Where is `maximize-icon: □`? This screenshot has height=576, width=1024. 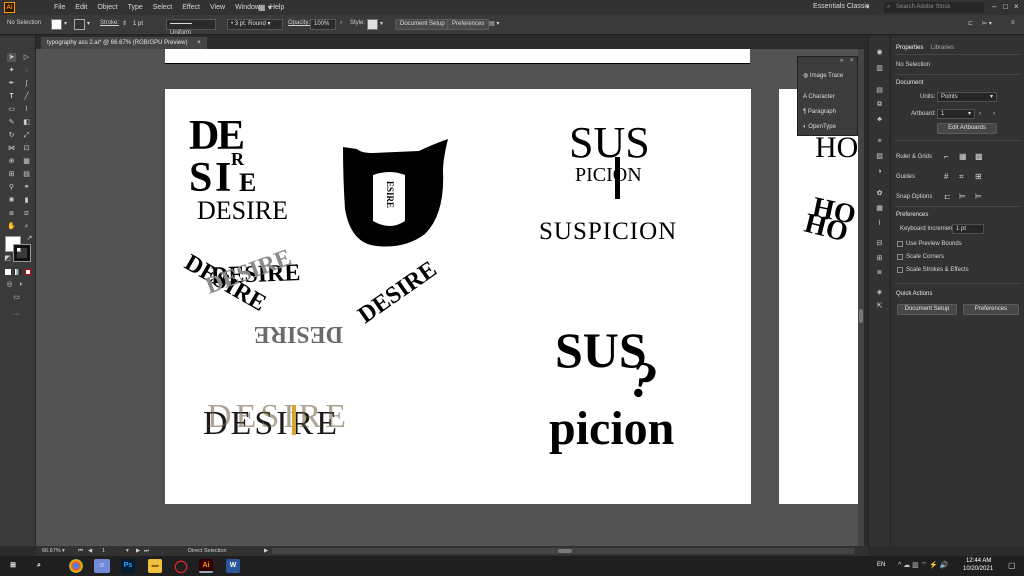 maximize-icon: □ is located at coordinates (1005, 6).